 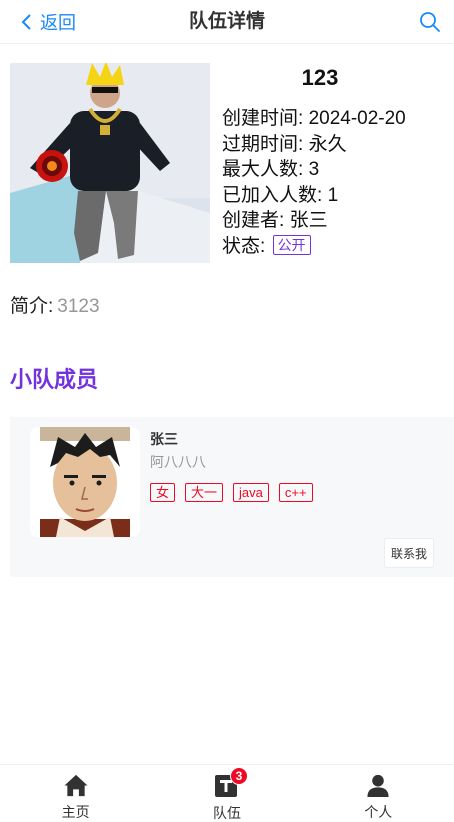 I want to click on home-icon, so click(x=76, y=785).